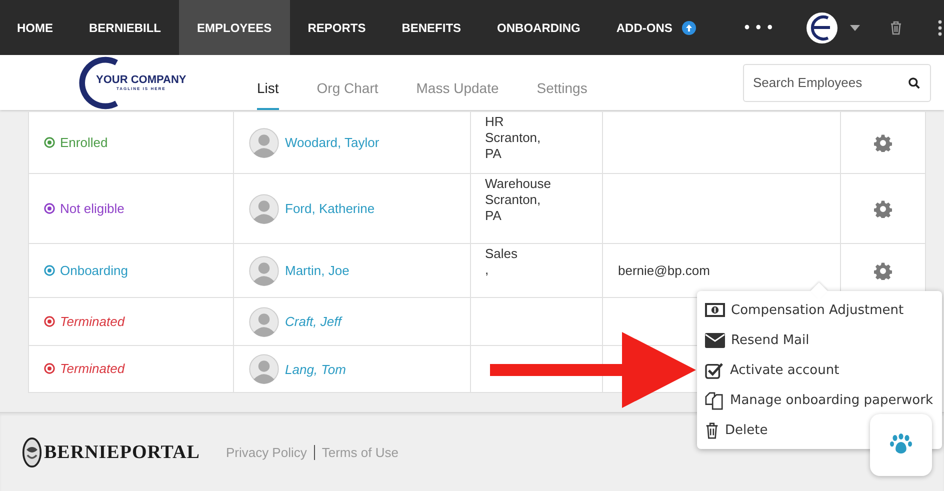 This screenshot has height=491, width=944. What do you see at coordinates (819, 400) in the screenshot?
I see `menu-item: Manage onboarding paperwork` at bounding box center [819, 400].